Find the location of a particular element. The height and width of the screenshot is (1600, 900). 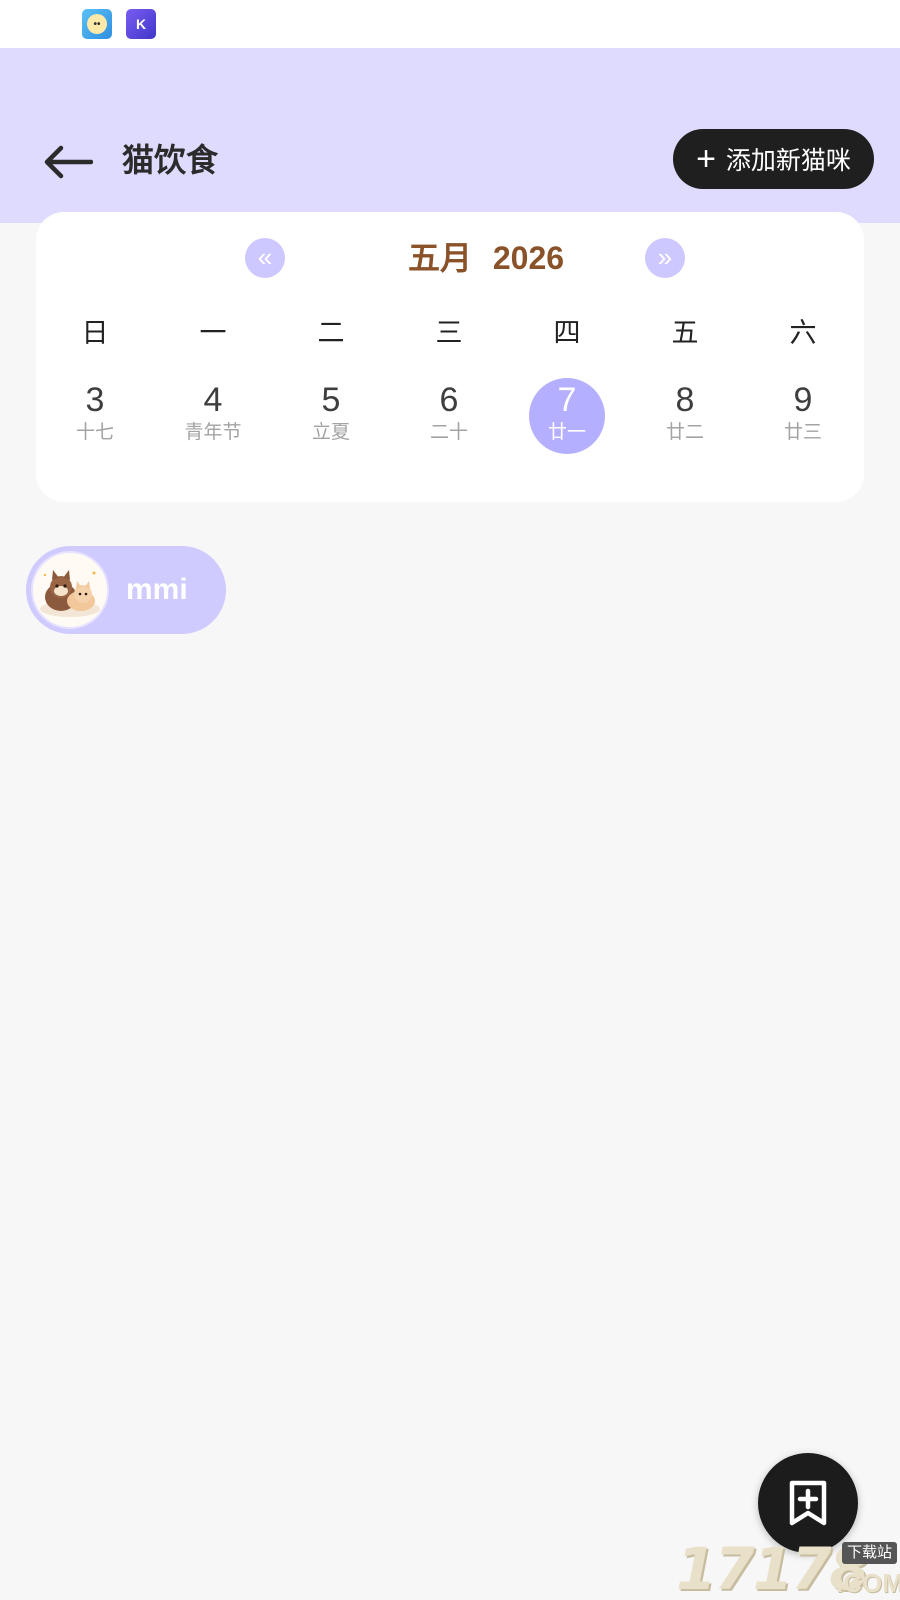

day-lunar: 青年节 is located at coordinates (213, 432).